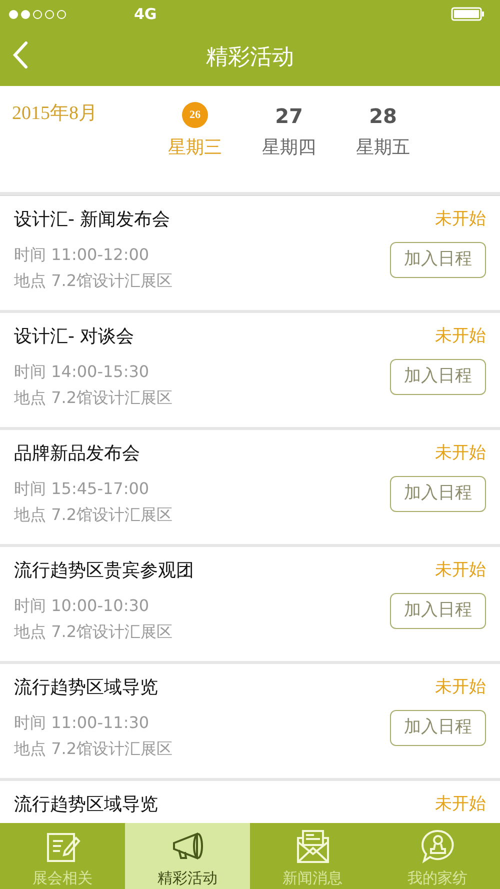  What do you see at coordinates (312, 846) in the screenshot?
I see `envelope-icon` at bounding box center [312, 846].